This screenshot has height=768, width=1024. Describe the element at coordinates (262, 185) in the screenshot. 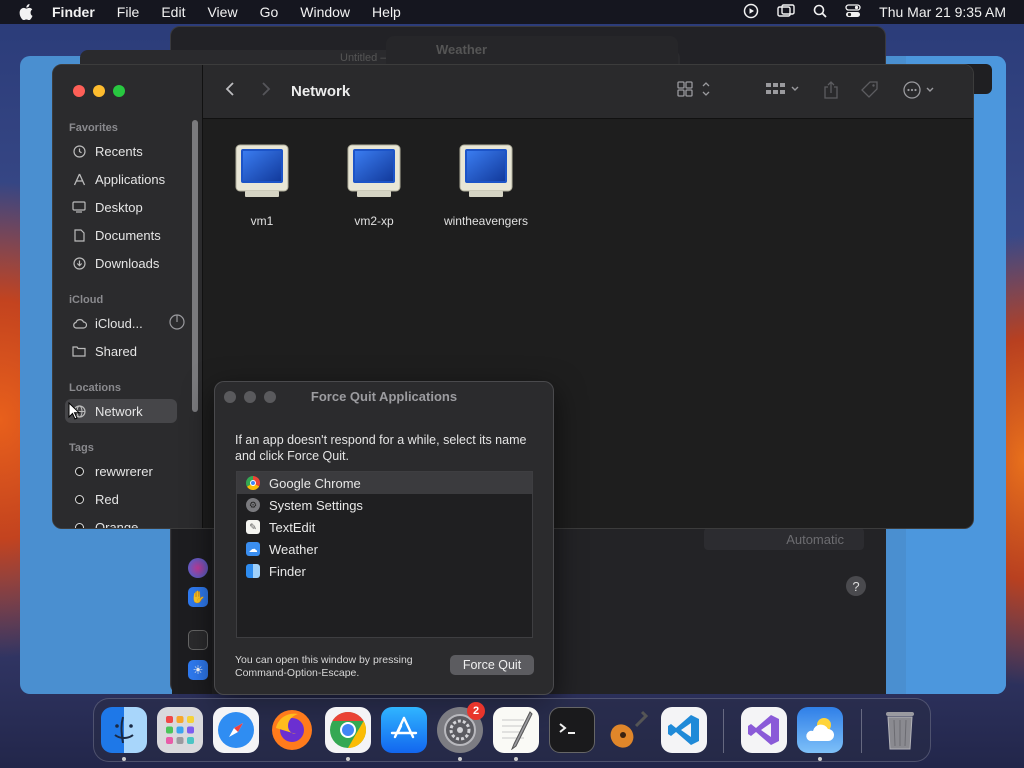

I see `network-item-vm1: vm1` at that location.